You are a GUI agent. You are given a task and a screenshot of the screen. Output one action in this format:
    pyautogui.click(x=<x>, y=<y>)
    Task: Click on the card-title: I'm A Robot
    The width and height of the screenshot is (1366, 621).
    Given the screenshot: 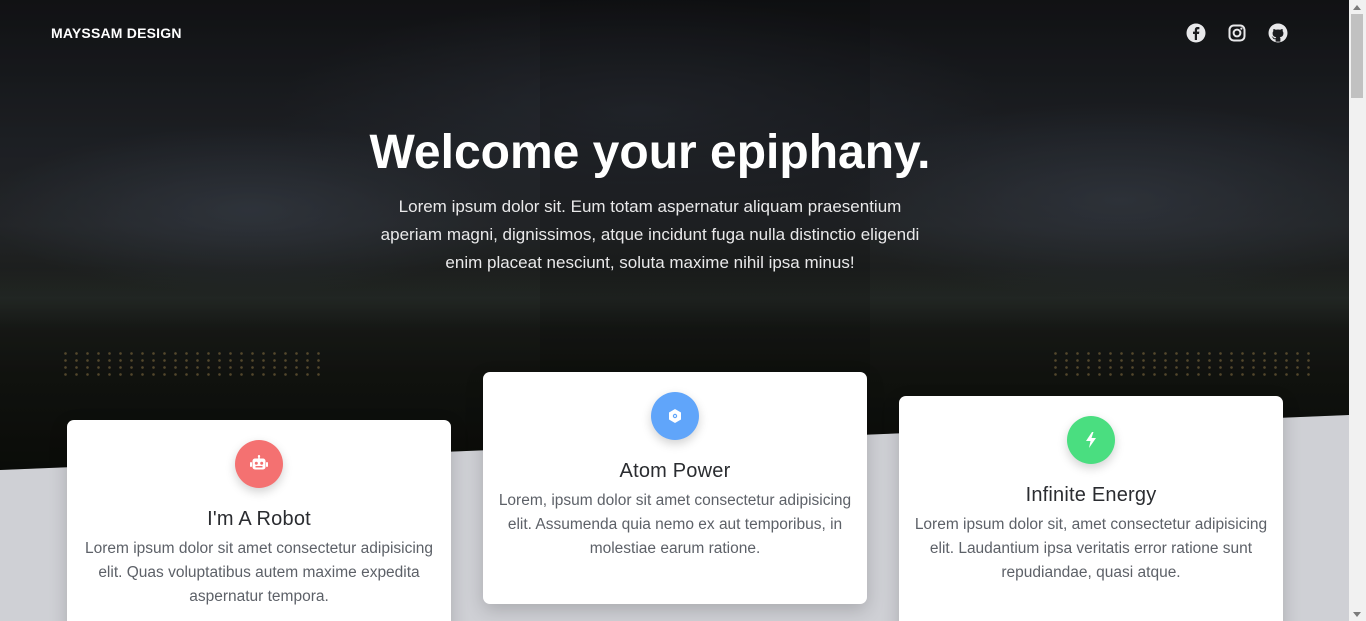 What is the action you would take?
    pyautogui.click(x=259, y=519)
    